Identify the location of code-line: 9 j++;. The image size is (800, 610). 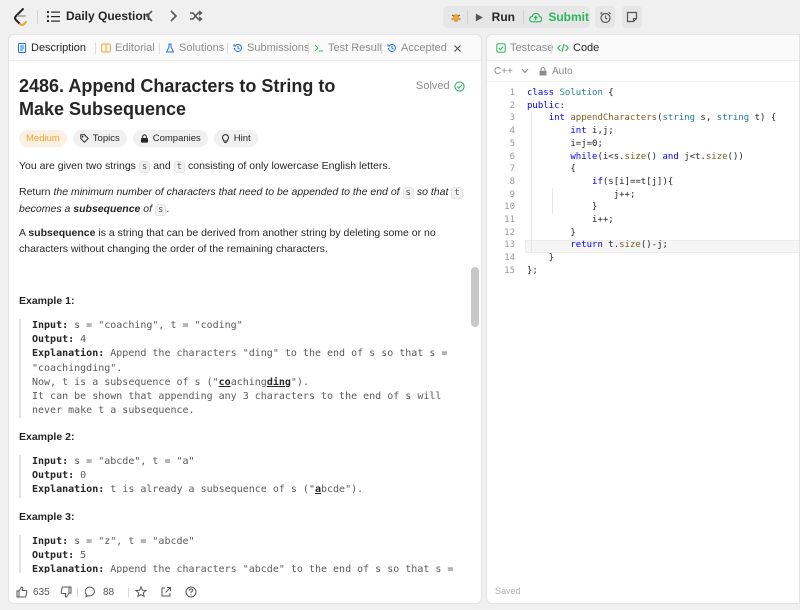
(643, 195).